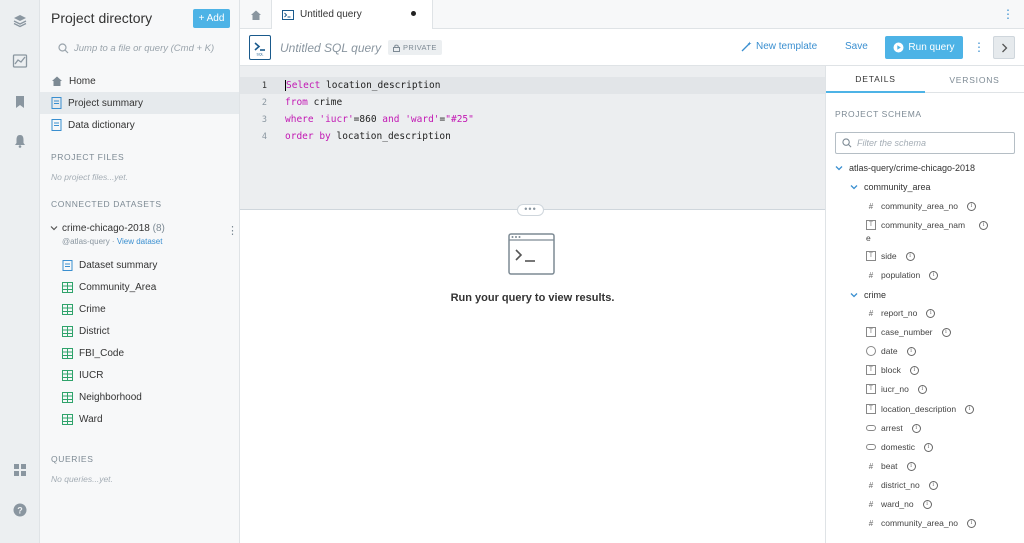 This screenshot has width=1024, height=543. Describe the element at coordinates (67, 309) in the screenshot. I see `table-icon` at that location.